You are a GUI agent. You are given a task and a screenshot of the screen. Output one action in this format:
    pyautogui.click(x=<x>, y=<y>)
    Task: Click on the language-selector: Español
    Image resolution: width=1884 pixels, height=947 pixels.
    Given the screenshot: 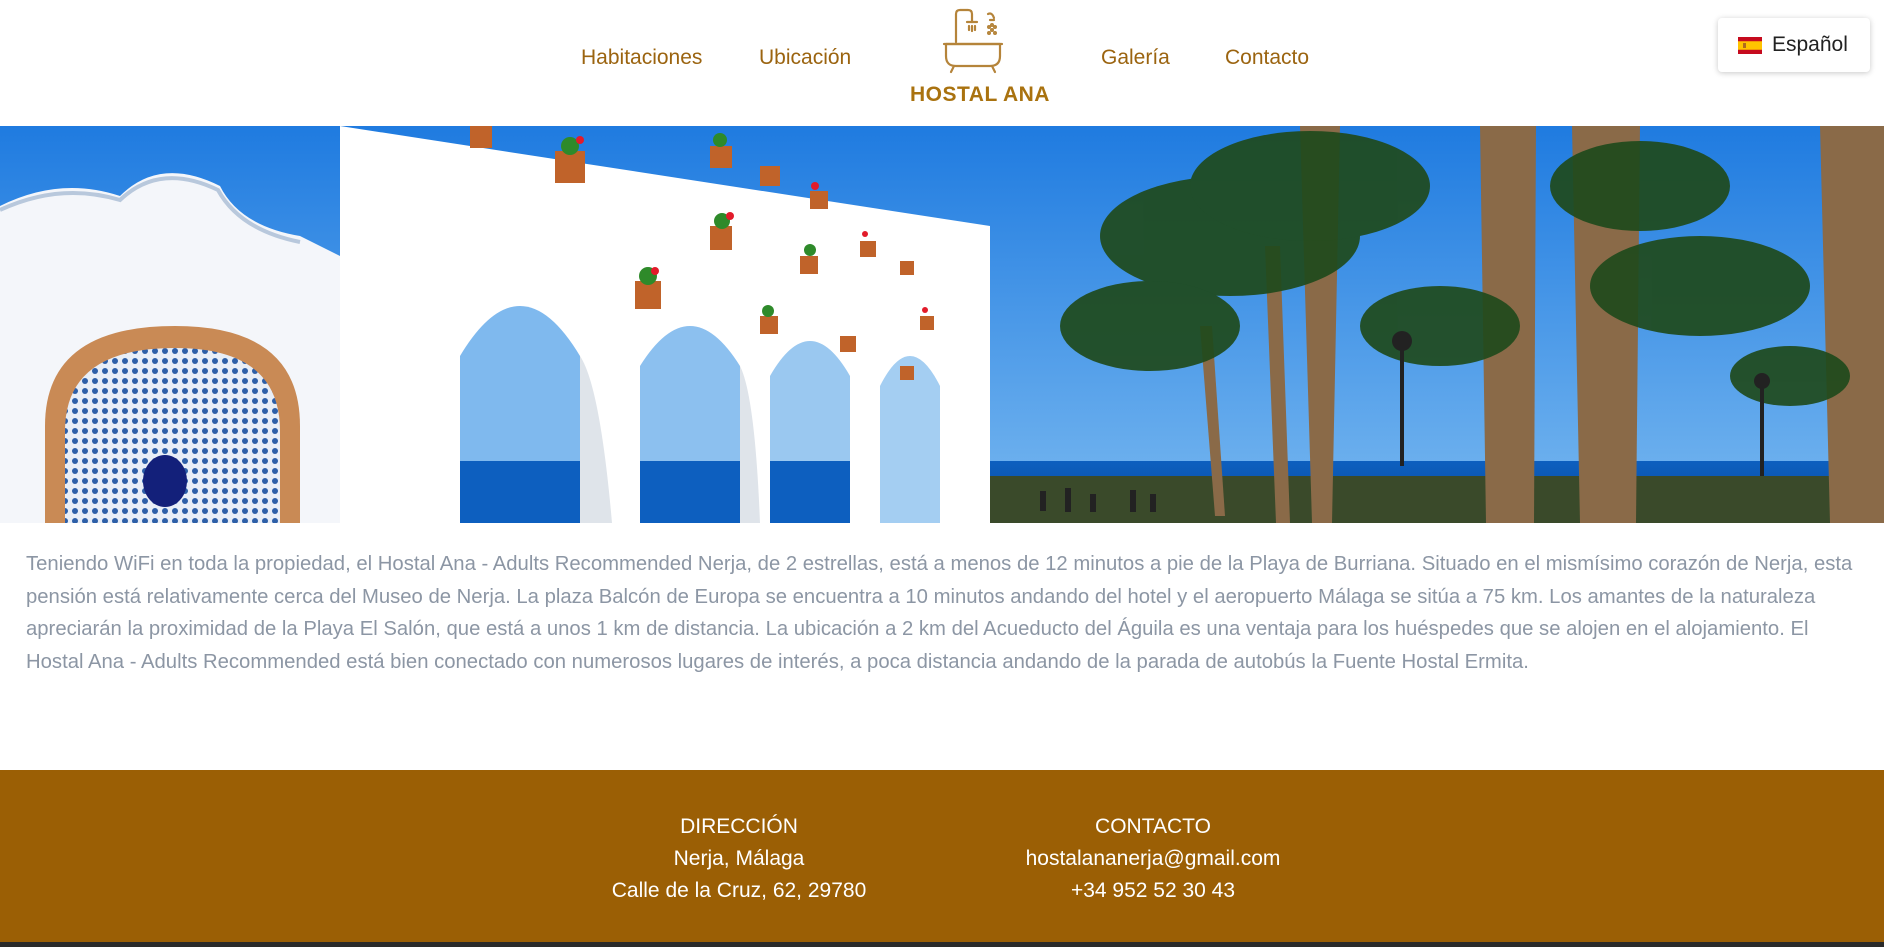 What is the action you would take?
    pyautogui.click(x=1794, y=45)
    